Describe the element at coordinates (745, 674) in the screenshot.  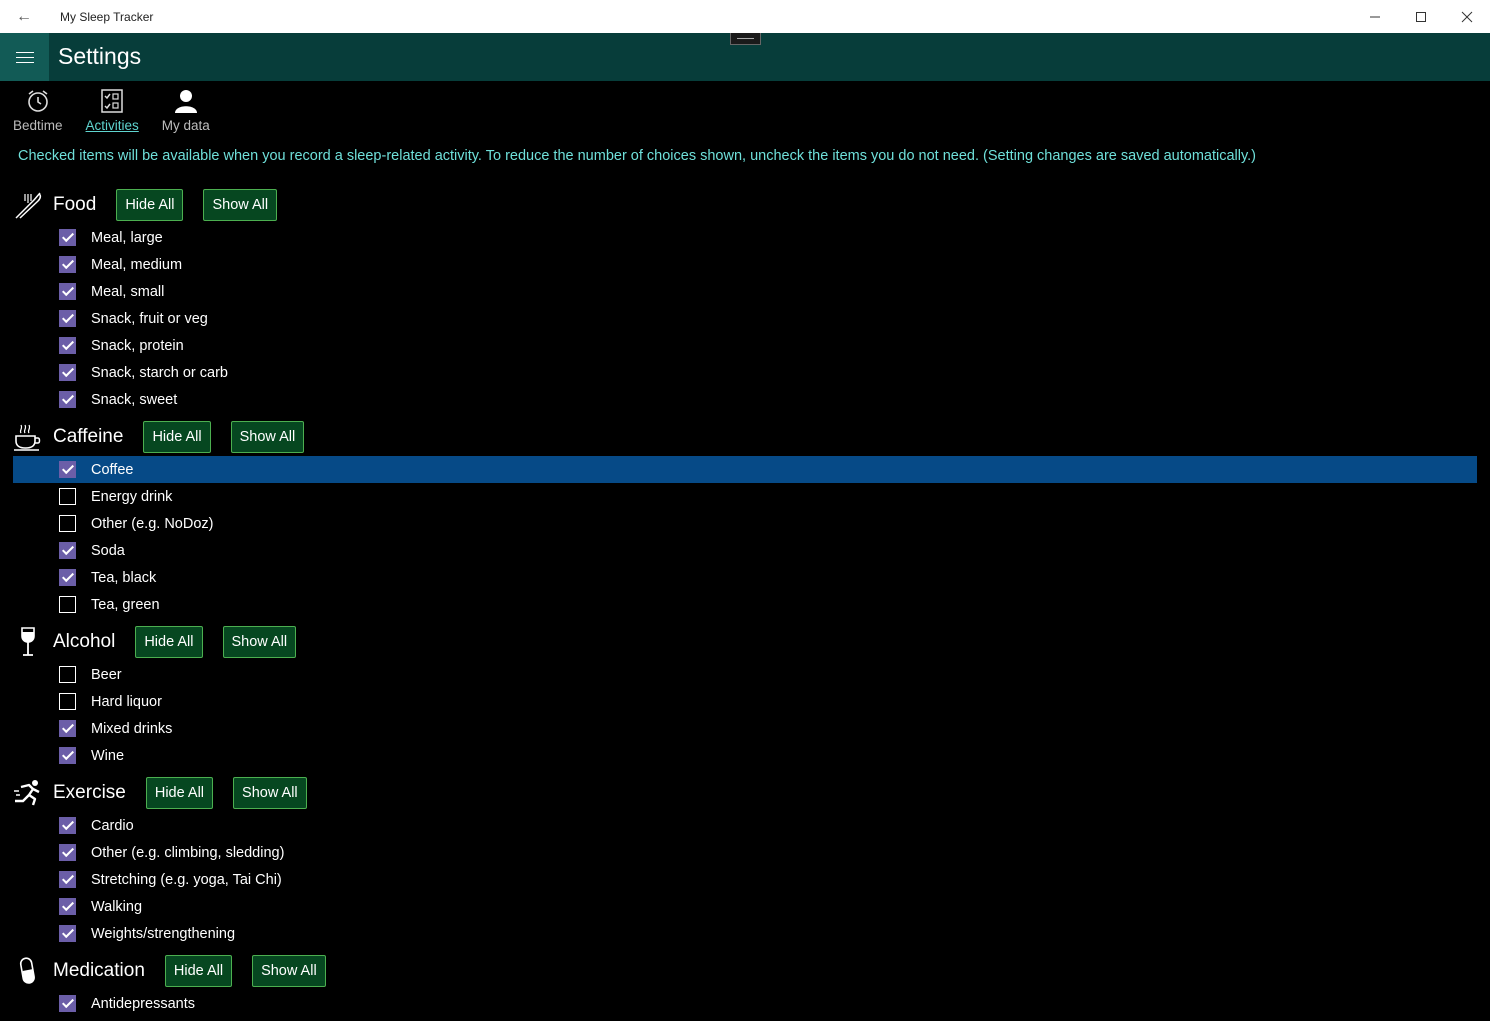
I see `list-item: Beer` at that location.